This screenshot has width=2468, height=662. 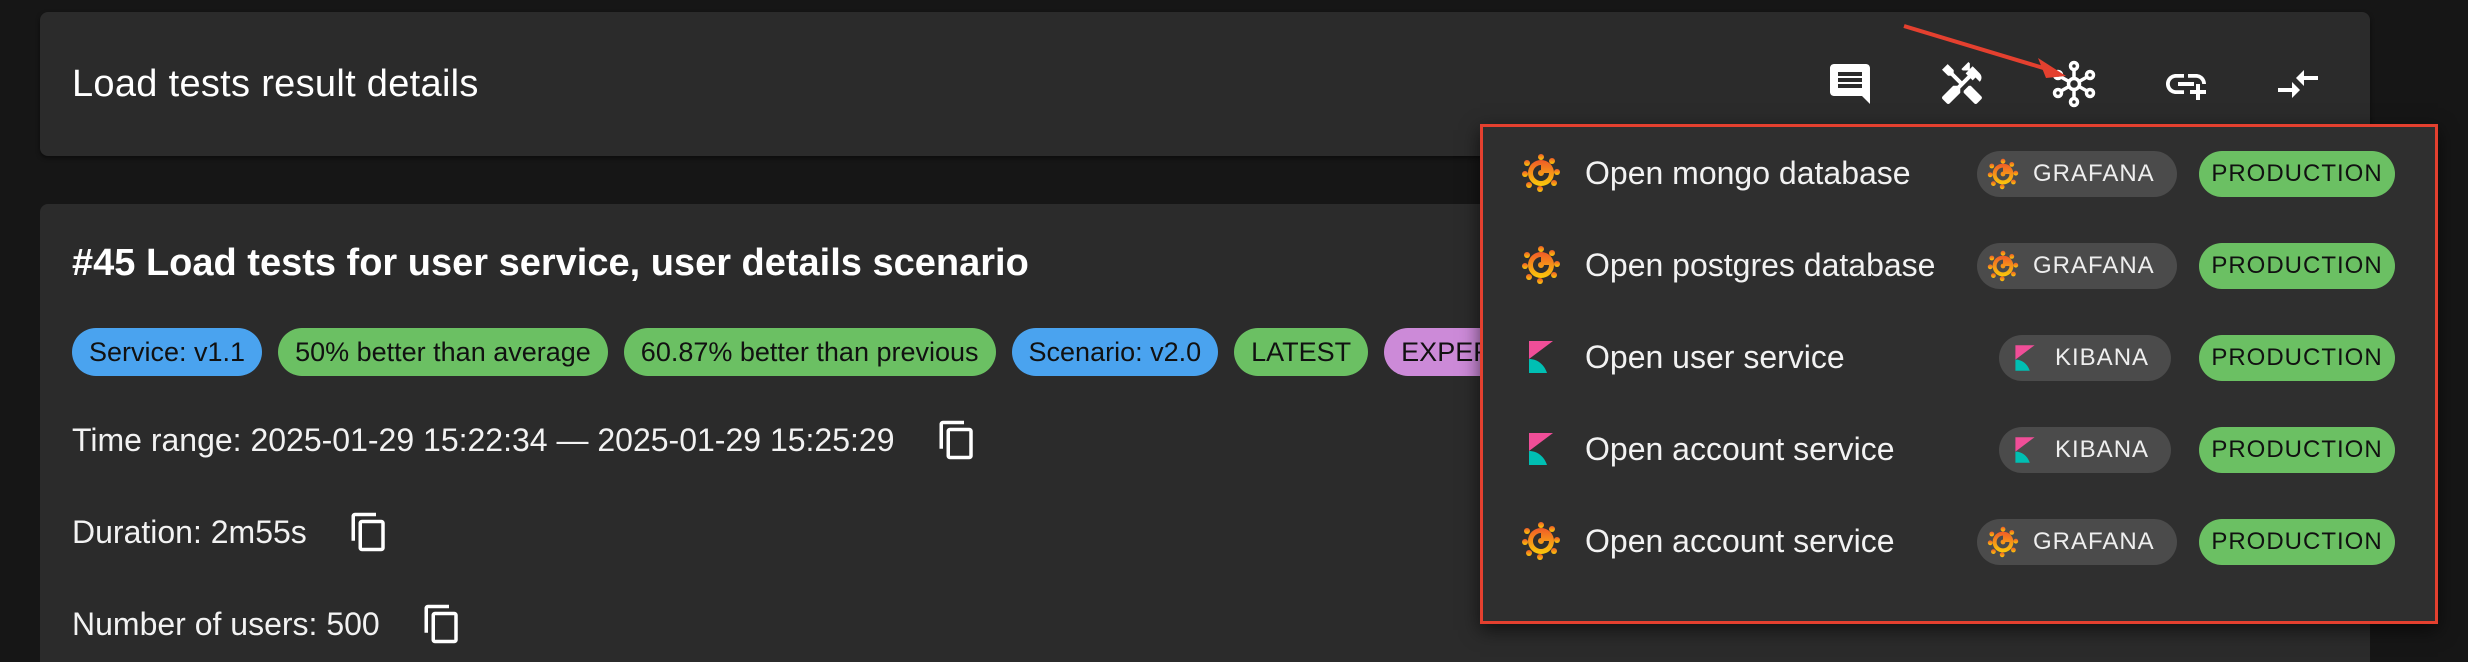 I want to click on add-link-button, so click(x=2186, y=84).